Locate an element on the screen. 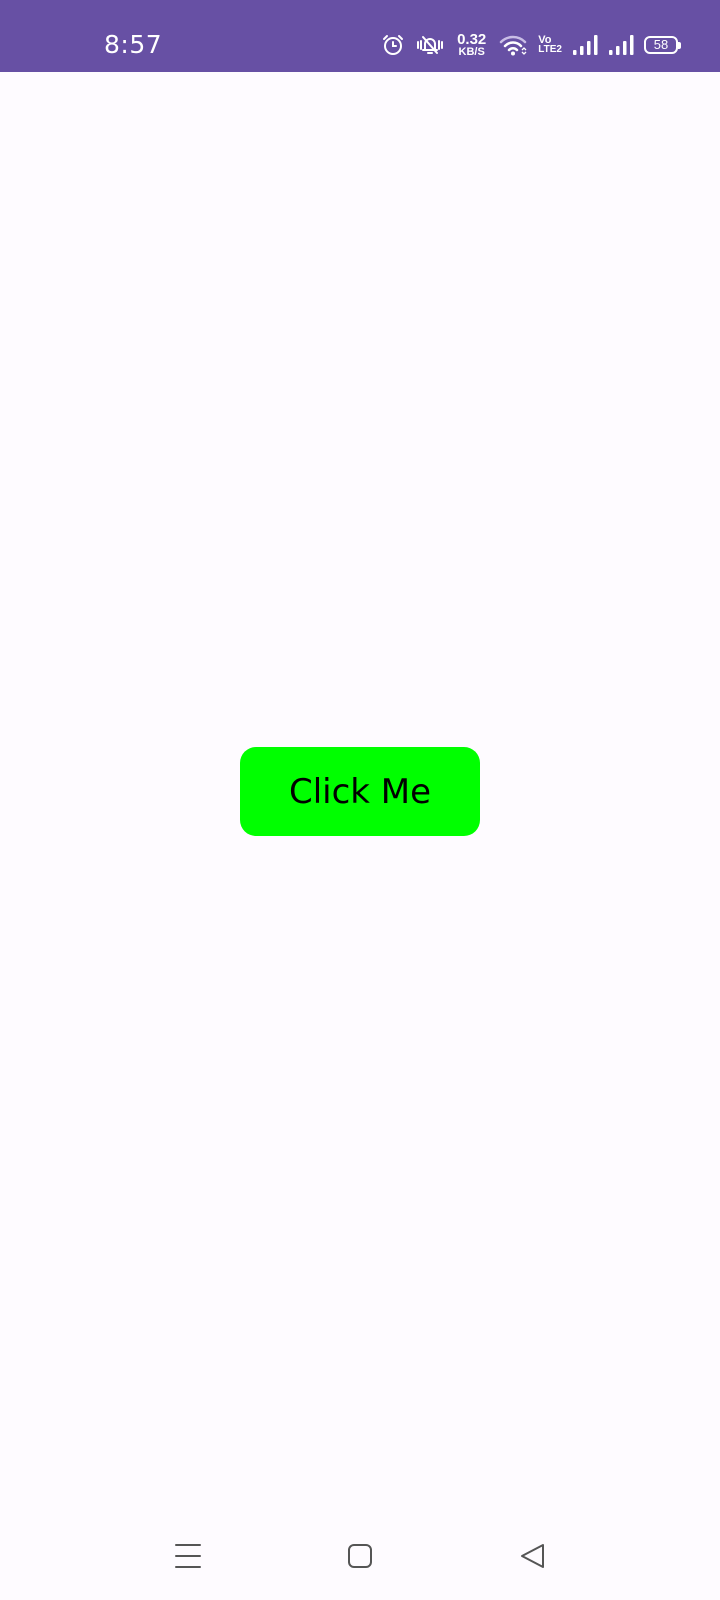 This screenshot has height=1600, width=720. back-icon is located at coordinates (532, 1556).